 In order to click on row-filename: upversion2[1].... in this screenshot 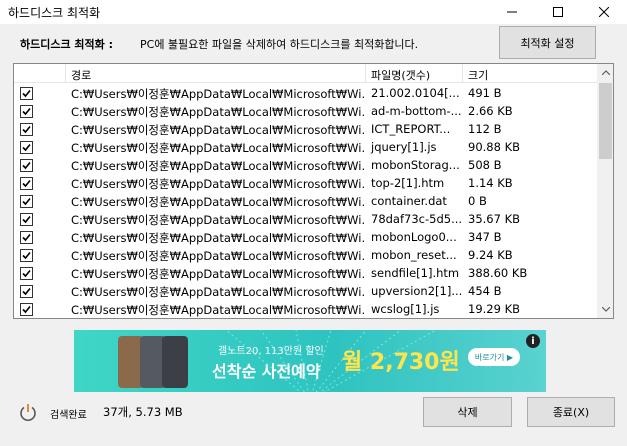, I will do `click(417, 291)`.